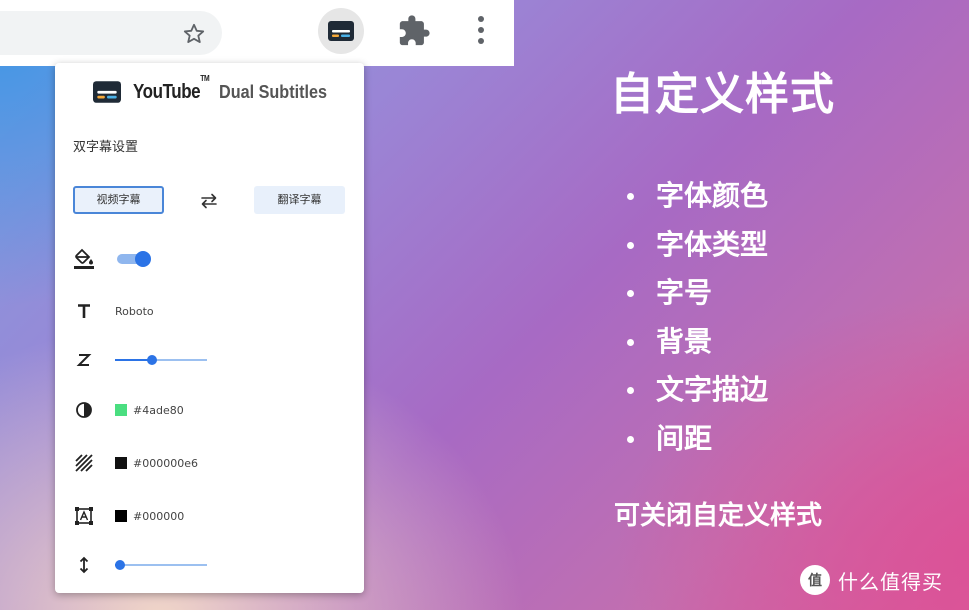 This screenshot has height=610, width=969. What do you see at coordinates (121, 463) in the screenshot?
I see `background-color-swatch` at bounding box center [121, 463].